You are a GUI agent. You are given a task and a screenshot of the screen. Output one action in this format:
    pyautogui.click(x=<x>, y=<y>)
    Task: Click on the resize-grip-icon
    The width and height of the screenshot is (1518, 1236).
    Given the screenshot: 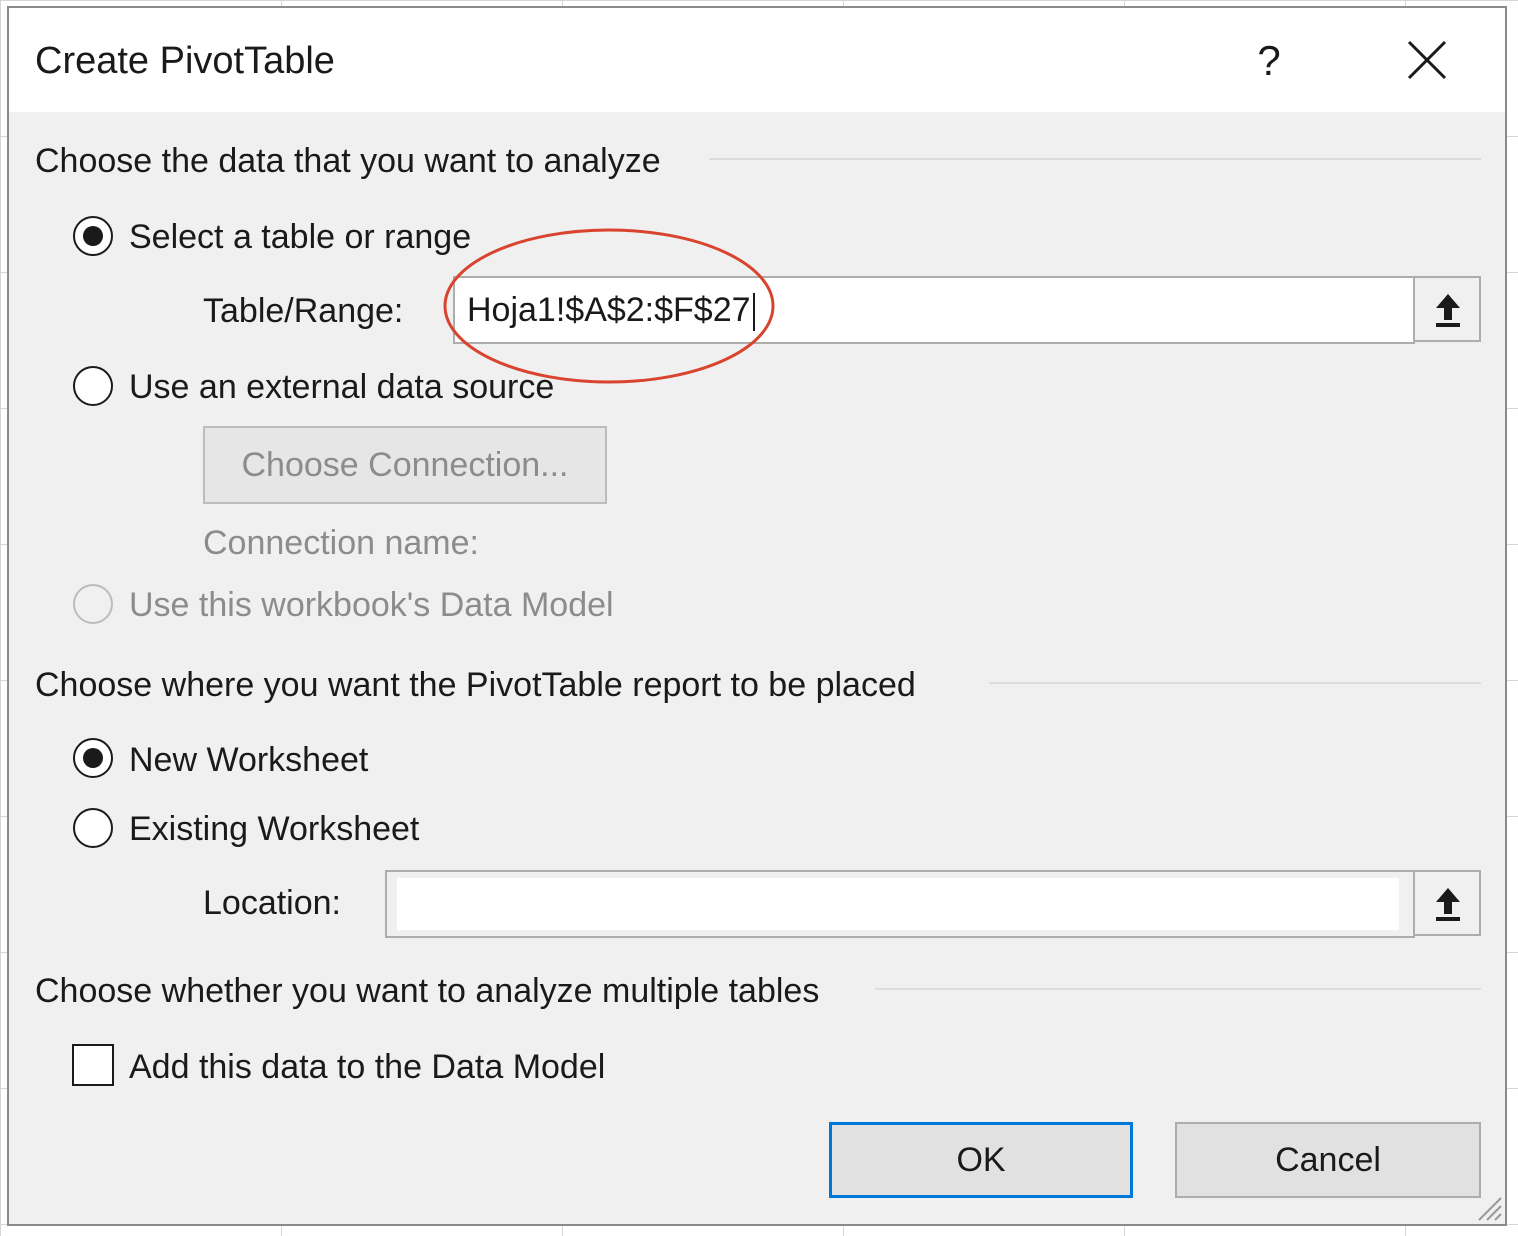 What is the action you would take?
    pyautogui.click(x=1488, y=1207)
    